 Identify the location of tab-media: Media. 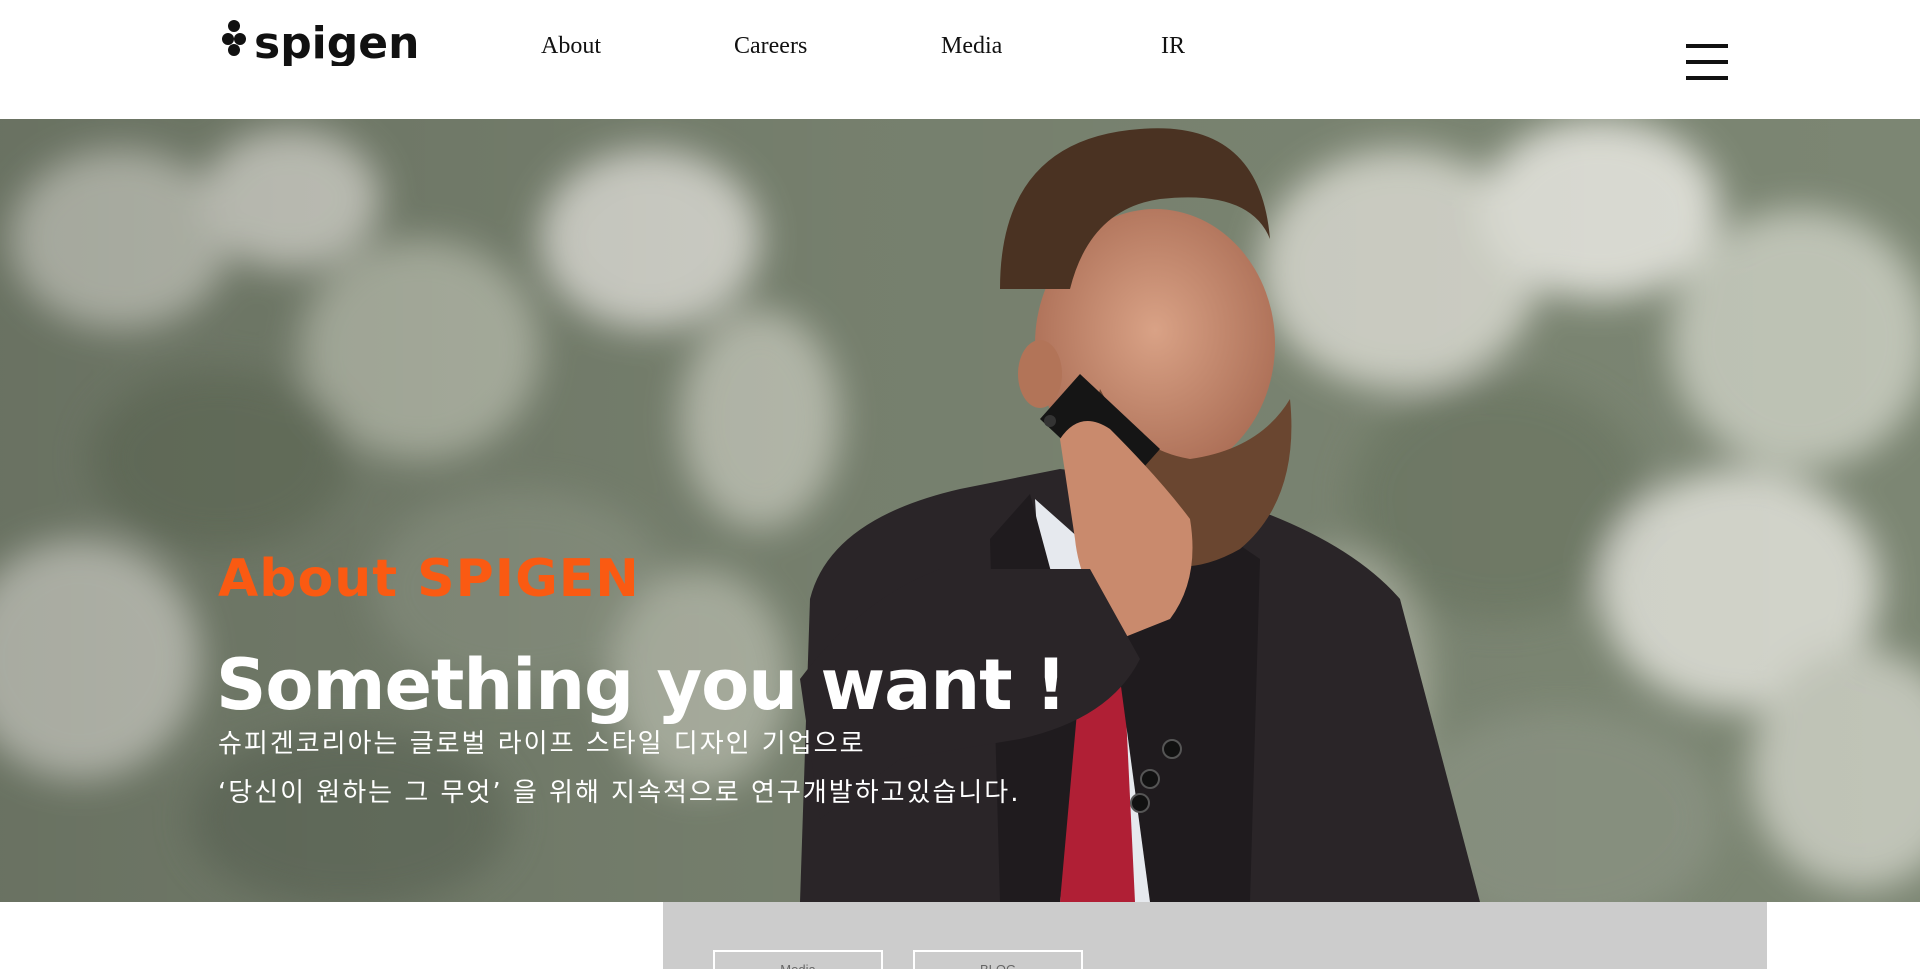
(798, 959).